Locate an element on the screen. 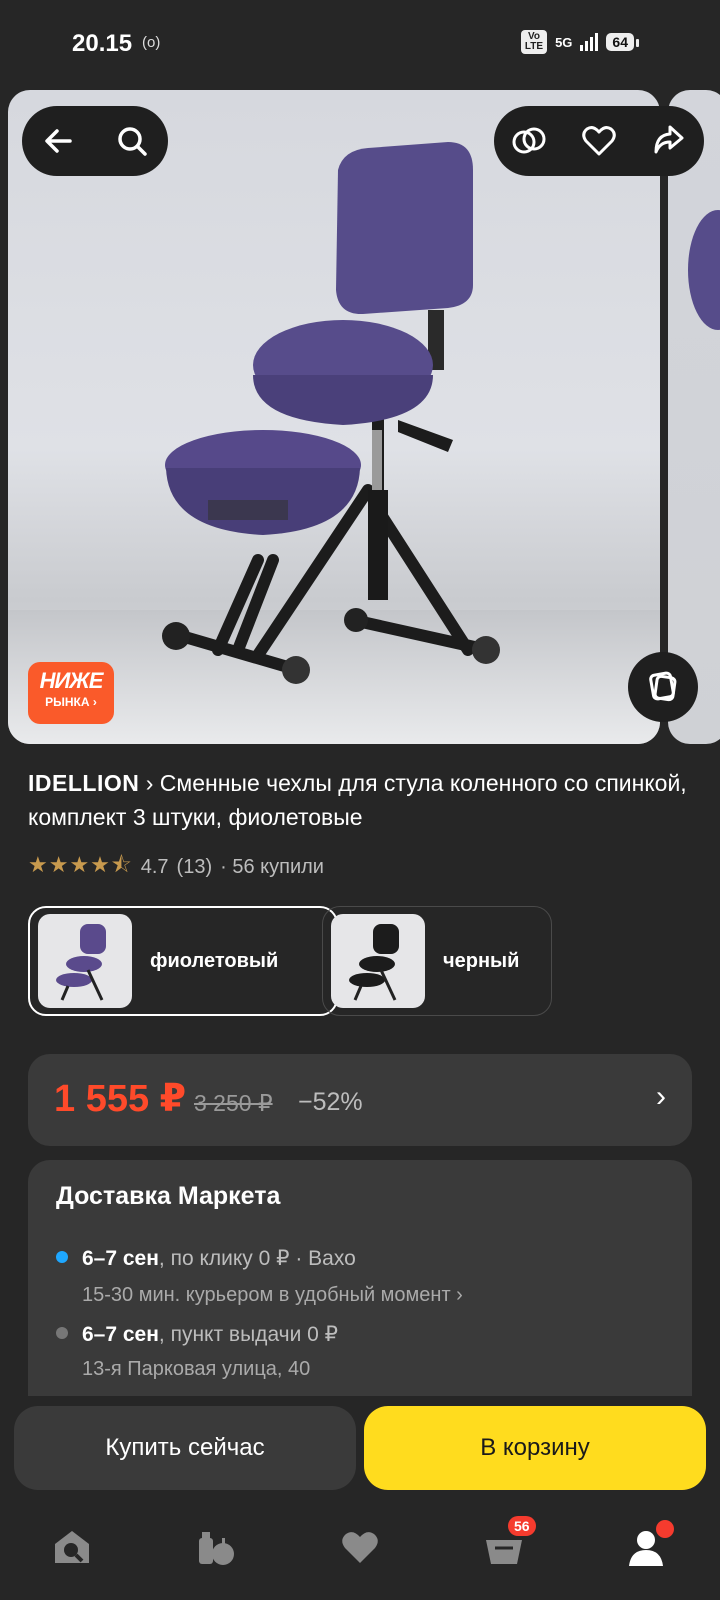 This screenshot has width=720, height=1600. nav-cart: 56 is located at coordinates (505, 1546).